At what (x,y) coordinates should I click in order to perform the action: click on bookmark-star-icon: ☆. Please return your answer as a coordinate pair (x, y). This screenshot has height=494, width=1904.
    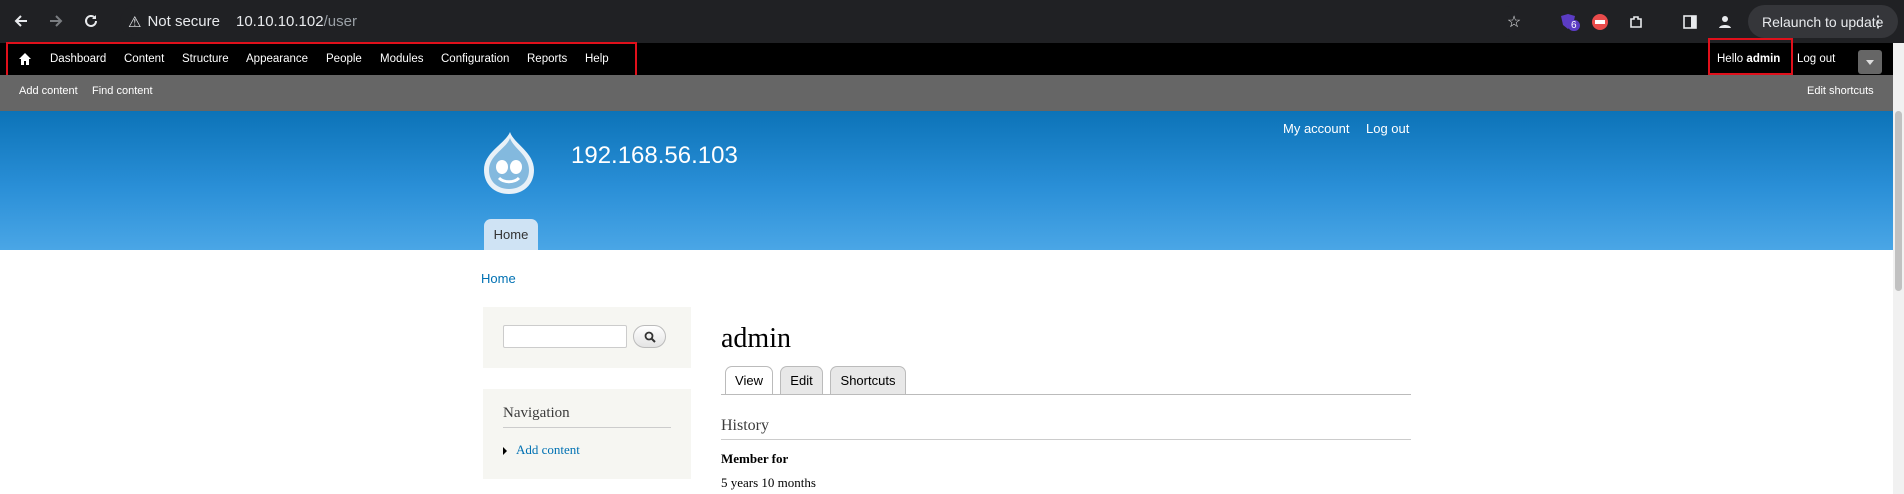
    Looking at the image, I should click on (1514, 22).